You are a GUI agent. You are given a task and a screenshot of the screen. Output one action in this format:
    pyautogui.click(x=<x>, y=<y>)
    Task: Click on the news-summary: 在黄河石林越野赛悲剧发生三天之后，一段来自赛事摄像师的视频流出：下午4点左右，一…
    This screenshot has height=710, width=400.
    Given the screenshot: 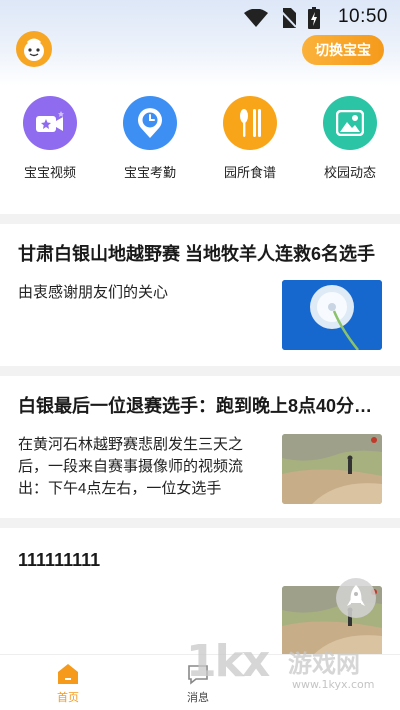 What is the action you would take?
    pyautogui.click(x=131, y=466)
    